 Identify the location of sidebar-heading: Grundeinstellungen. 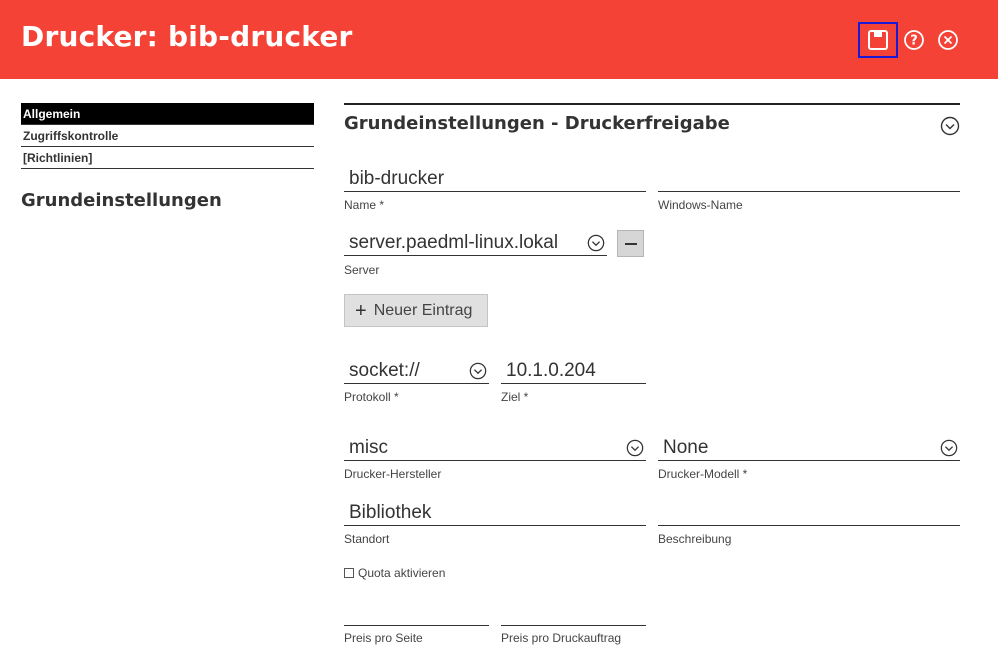
(121, 200).